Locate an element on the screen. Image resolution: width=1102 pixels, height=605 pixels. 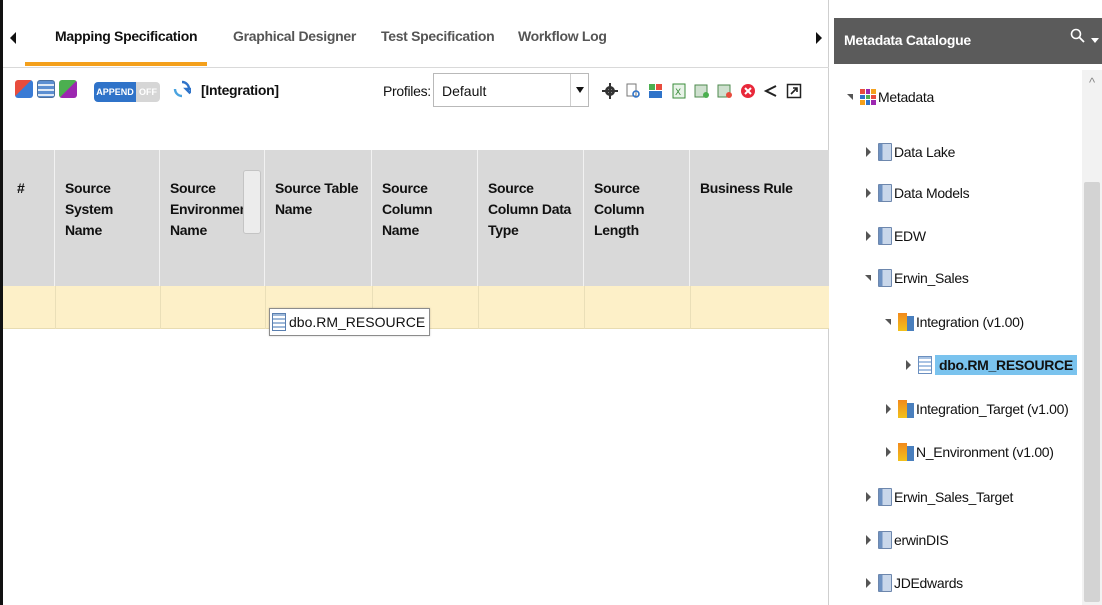
new-mapping-icon is located at coordinates (24, 89).